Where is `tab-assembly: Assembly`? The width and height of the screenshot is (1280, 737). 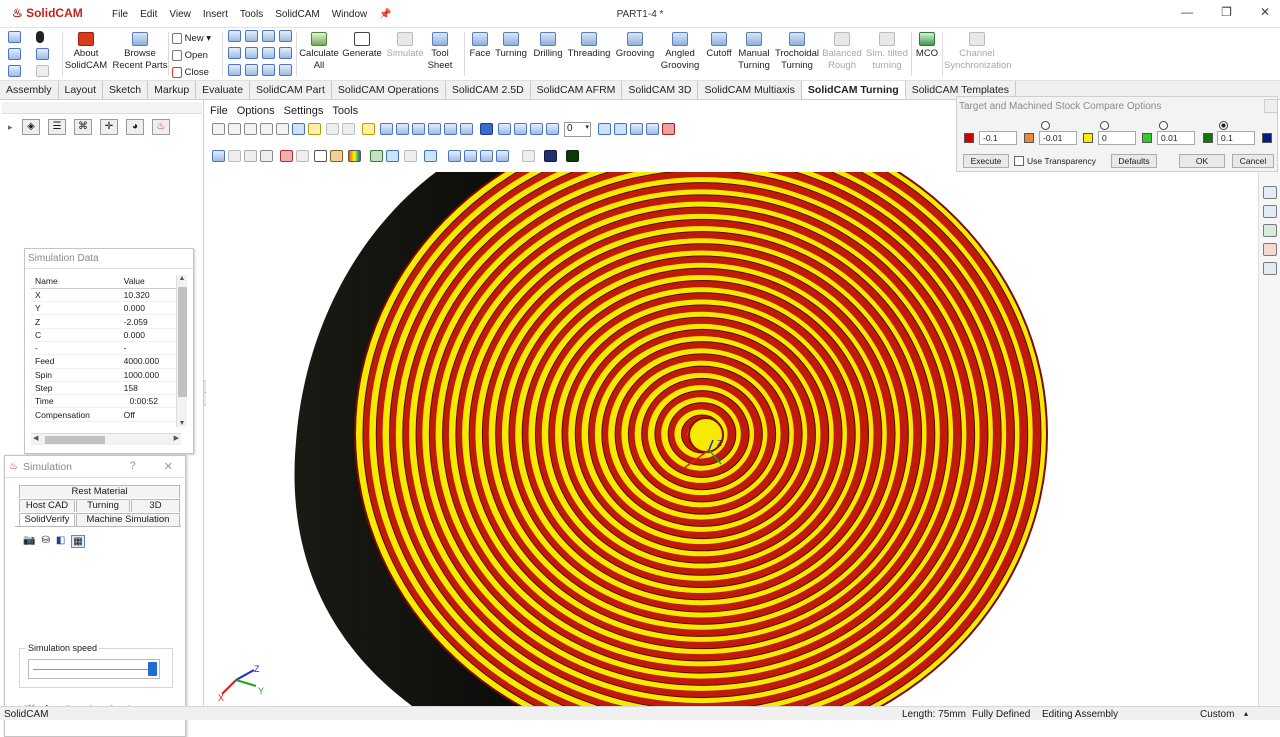 tab-assembly: Assembly is located at coordinates (29, 90).